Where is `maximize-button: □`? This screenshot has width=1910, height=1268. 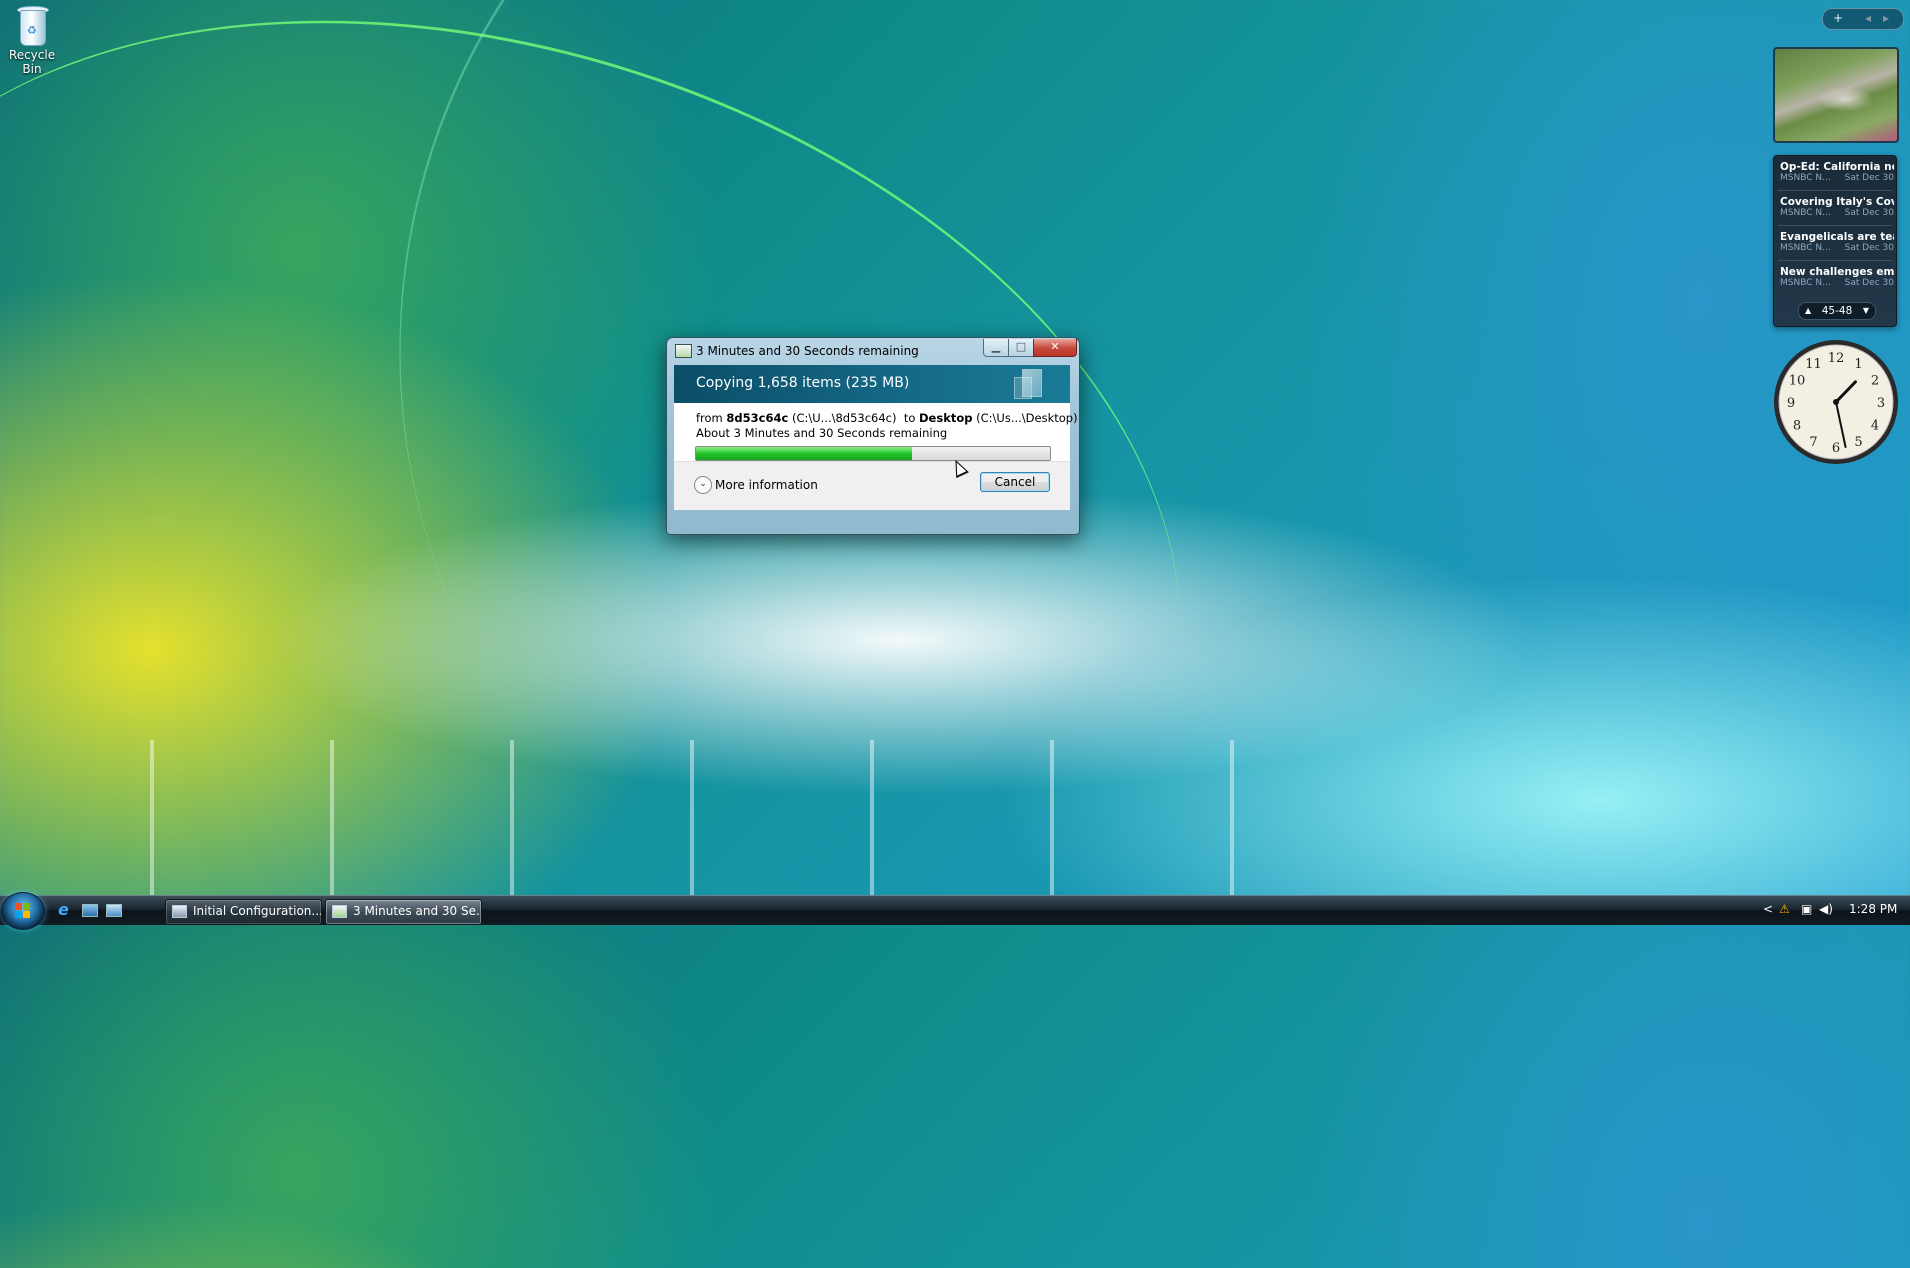 maximize-button: □ is located at coordinates (1021, 348).